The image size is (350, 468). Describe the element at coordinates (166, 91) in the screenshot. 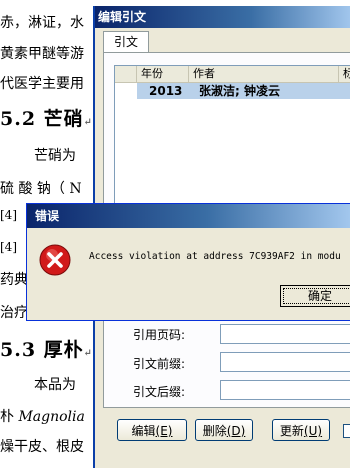

I see `cell-year: 2013` at that location.